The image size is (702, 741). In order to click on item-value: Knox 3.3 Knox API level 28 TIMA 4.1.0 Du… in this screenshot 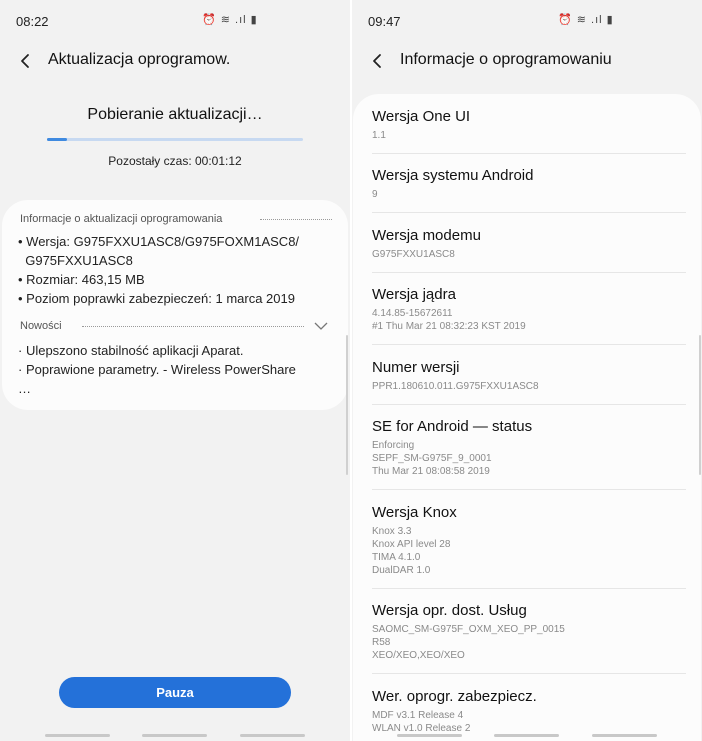, I will do `click(411, 551)`.